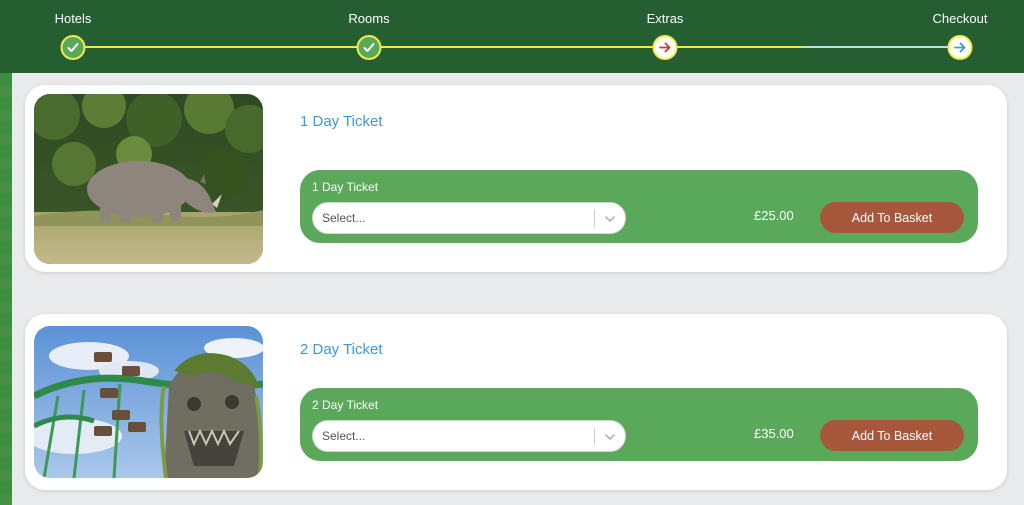 This screenshot has height=505, width=1024. I want to click on step-checkout, so click(960, 47).